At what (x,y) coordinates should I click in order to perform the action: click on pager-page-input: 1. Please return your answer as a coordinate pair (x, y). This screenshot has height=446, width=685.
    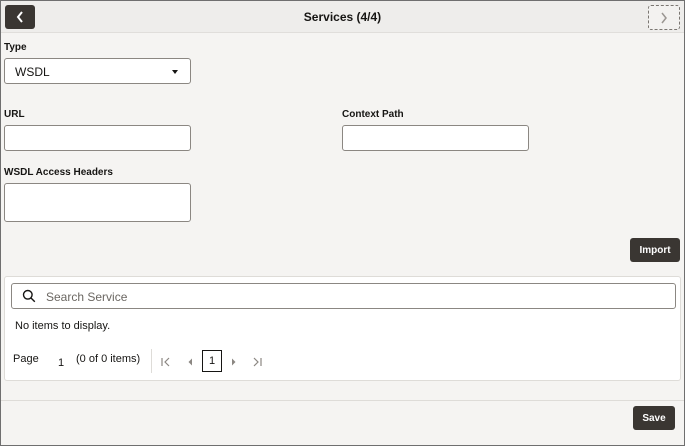
    Looking at the image, I should click on (61, 363).